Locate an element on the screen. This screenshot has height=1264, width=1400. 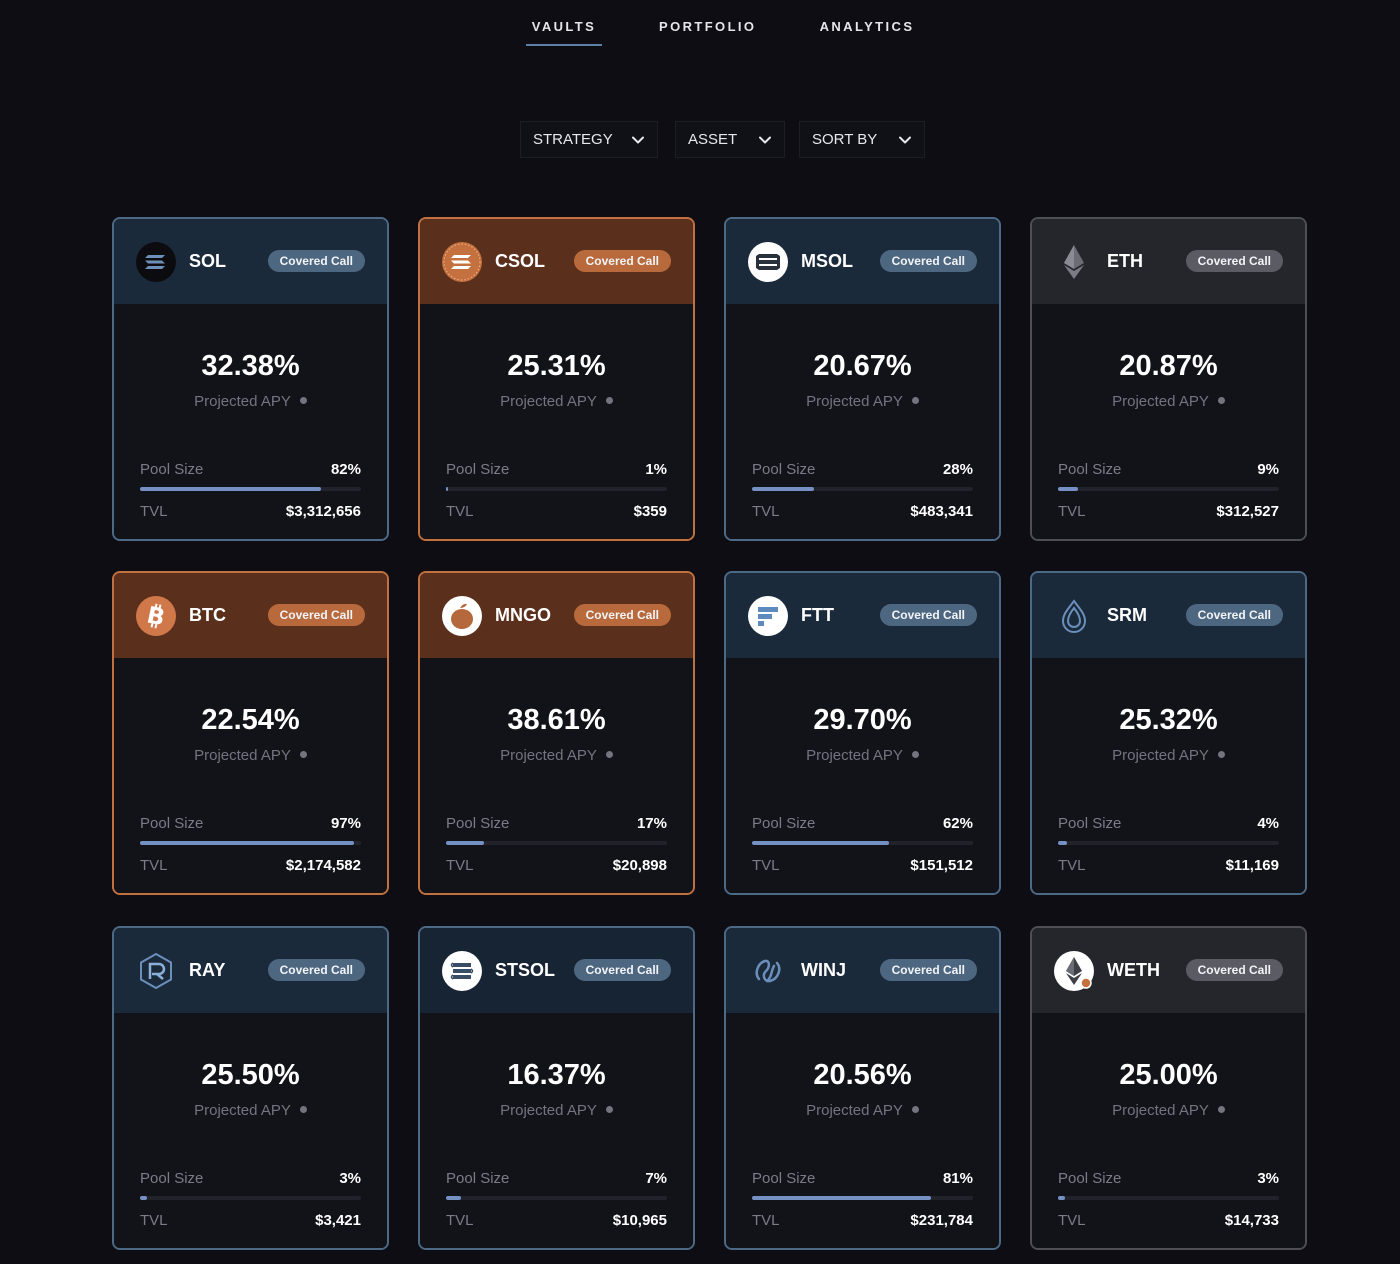
csol-icon is located at coordinates (462, 262).